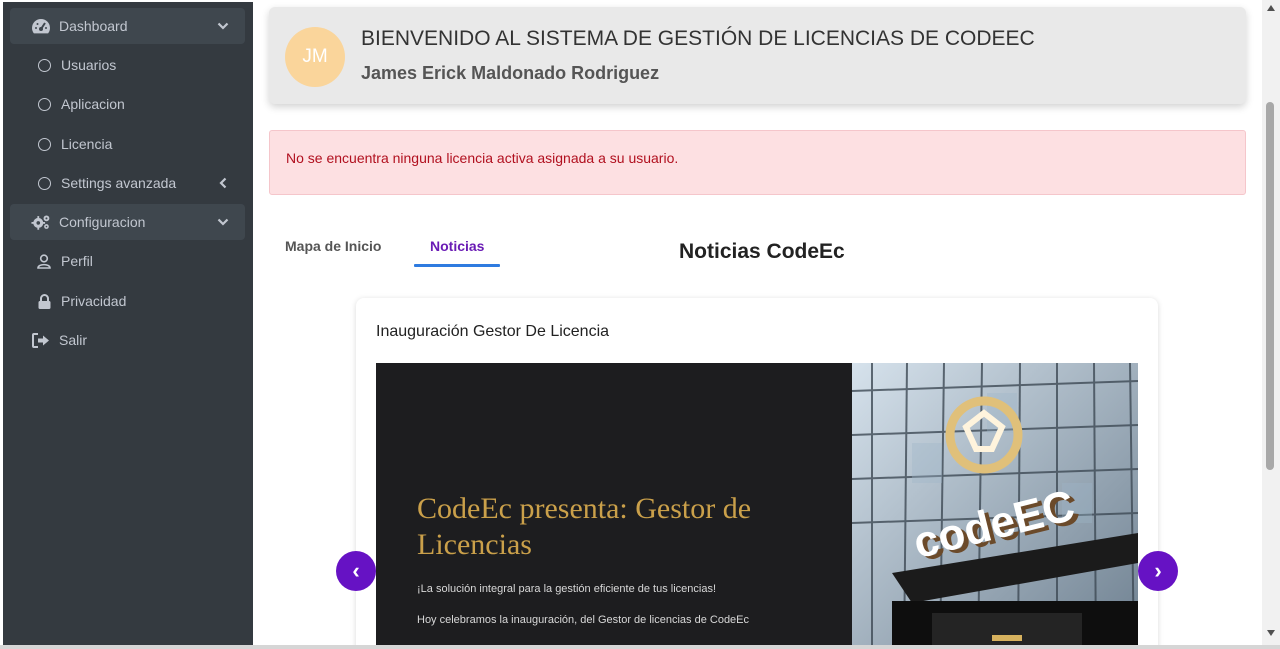 The image size is (1280, 649). I want to click on tab-noticias: Noticias, so click(457, 246).